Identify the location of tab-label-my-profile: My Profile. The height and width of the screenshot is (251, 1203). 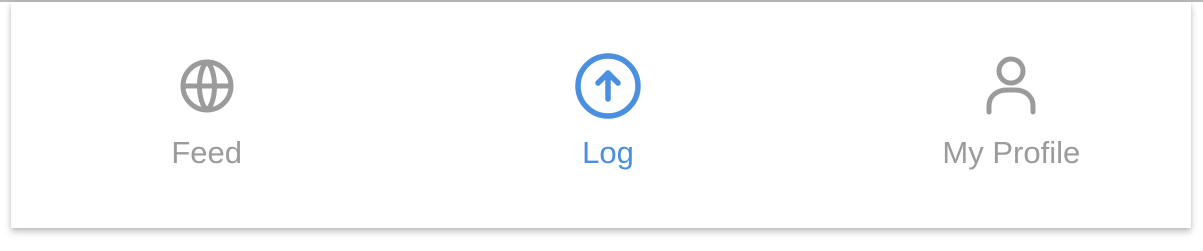
(1011, 152).